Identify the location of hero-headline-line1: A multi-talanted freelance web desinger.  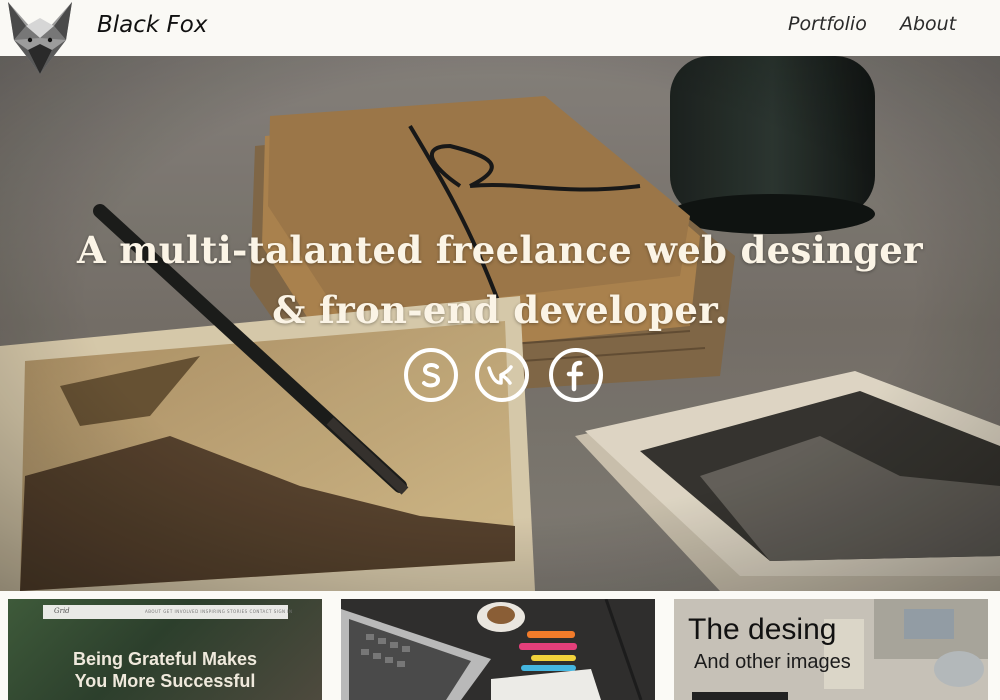
(500, 250).